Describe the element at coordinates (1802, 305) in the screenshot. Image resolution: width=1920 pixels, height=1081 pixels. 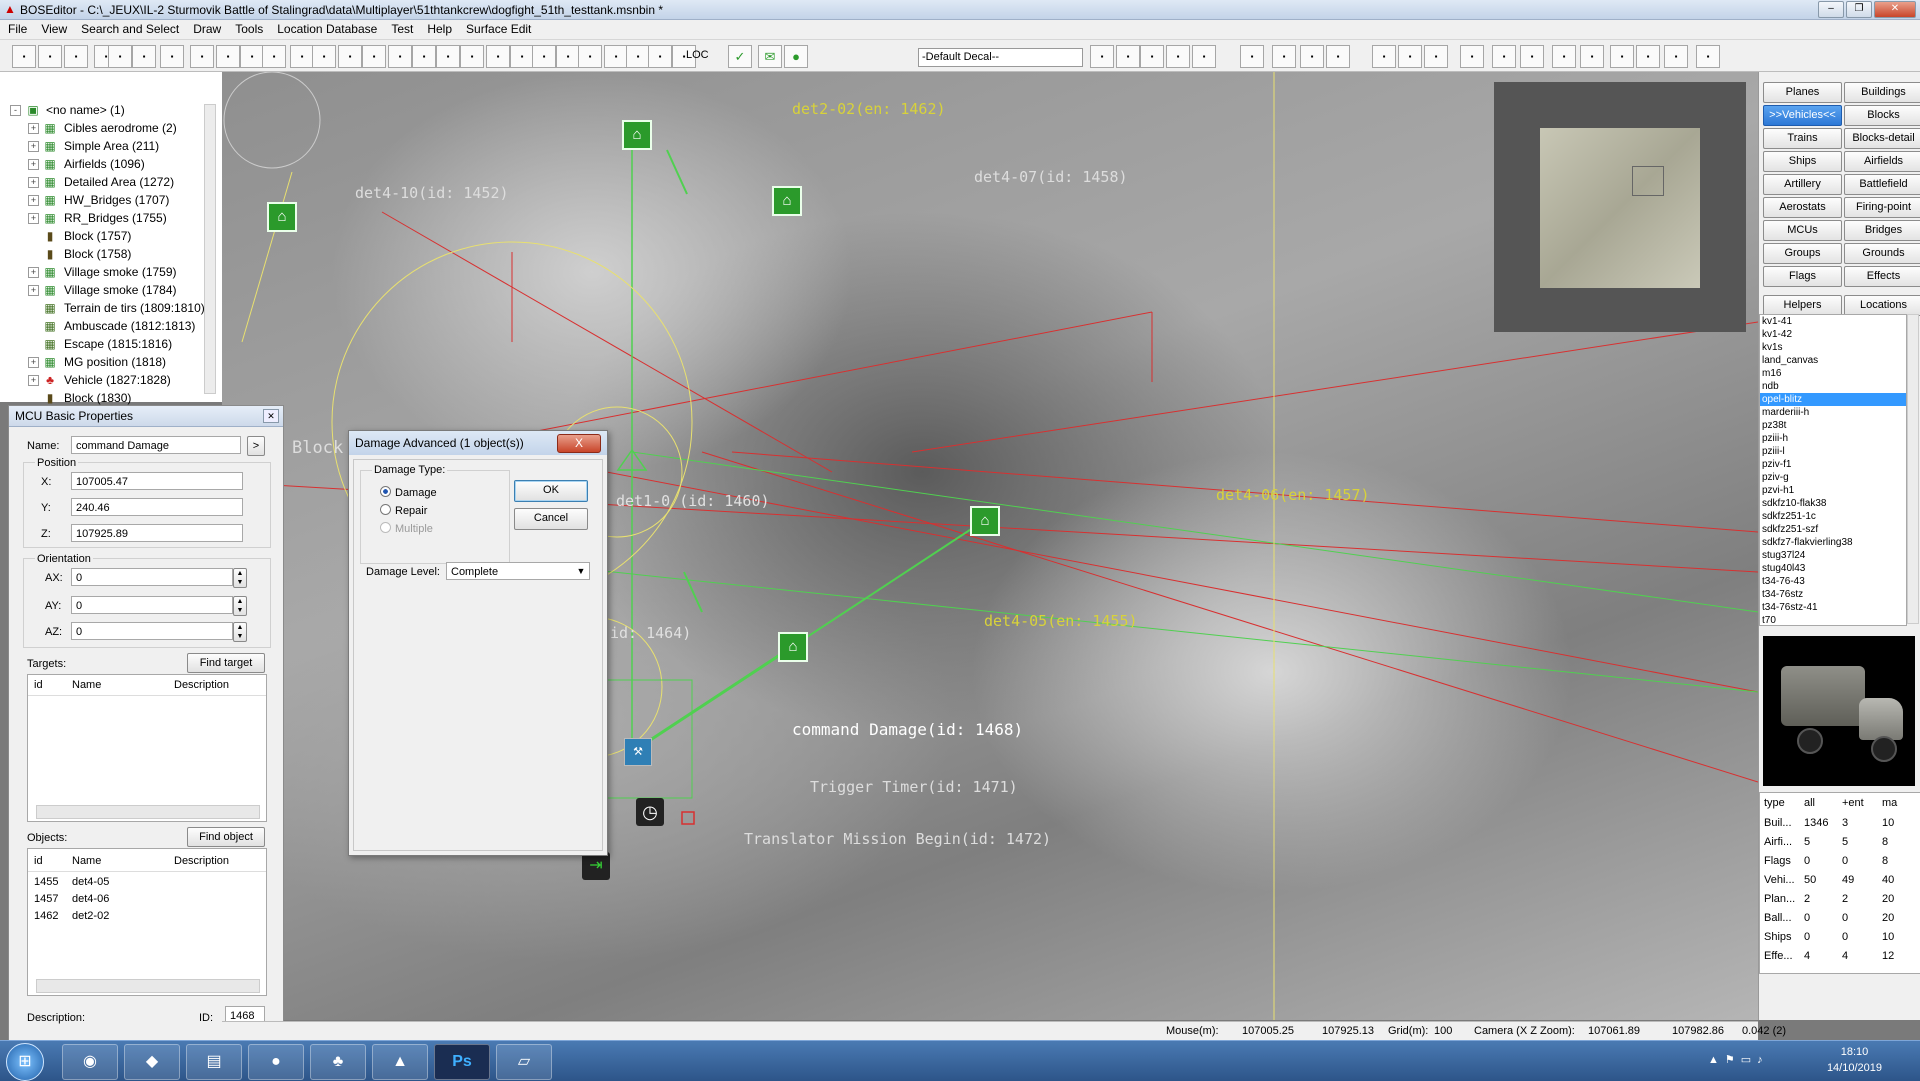
I see `category-button-helpers: Helpers` at that location.